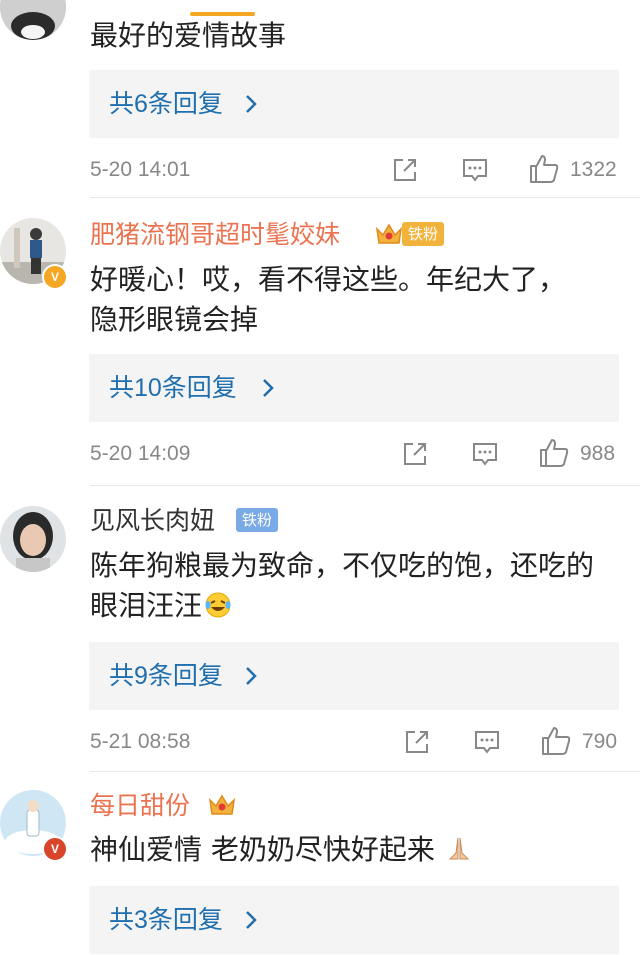 Image resolution: width=640 pixels, height=955 pixels. I want to click on comment-time: 5-20 14:01, so click(140, 169).